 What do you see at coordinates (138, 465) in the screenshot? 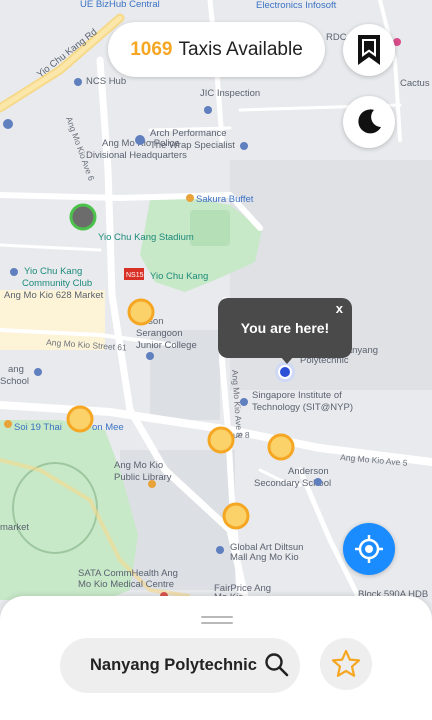
I see `map-label: Ang Mo Kio` at bounding box center [138, 465].